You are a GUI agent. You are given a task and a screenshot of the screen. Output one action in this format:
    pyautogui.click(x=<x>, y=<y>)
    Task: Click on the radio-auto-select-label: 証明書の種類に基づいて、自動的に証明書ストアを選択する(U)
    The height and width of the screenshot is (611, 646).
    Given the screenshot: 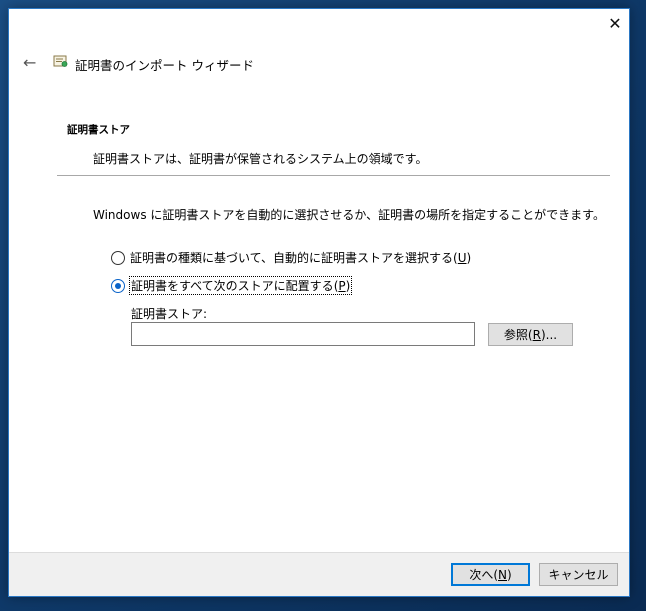 What is the action you would take?
    pyautogui.click(x=301, y=258)
    